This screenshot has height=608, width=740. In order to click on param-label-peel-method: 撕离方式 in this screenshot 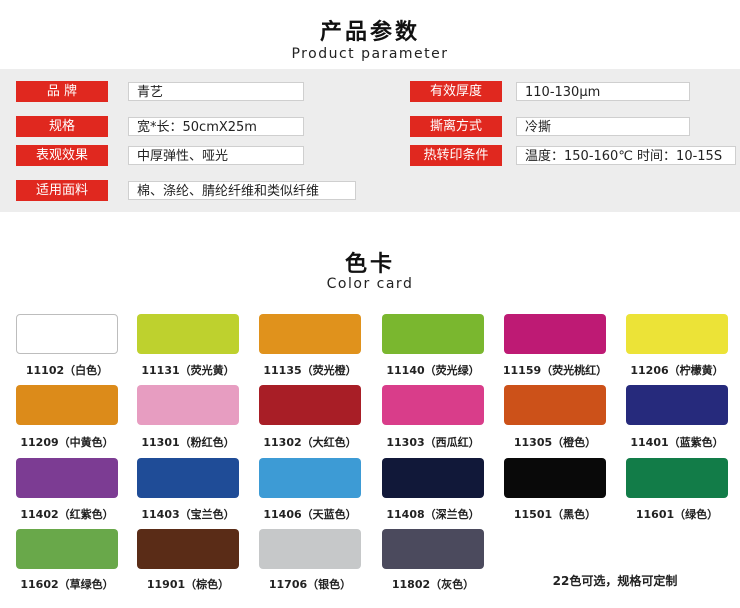, I will do `click(456, 126)`.